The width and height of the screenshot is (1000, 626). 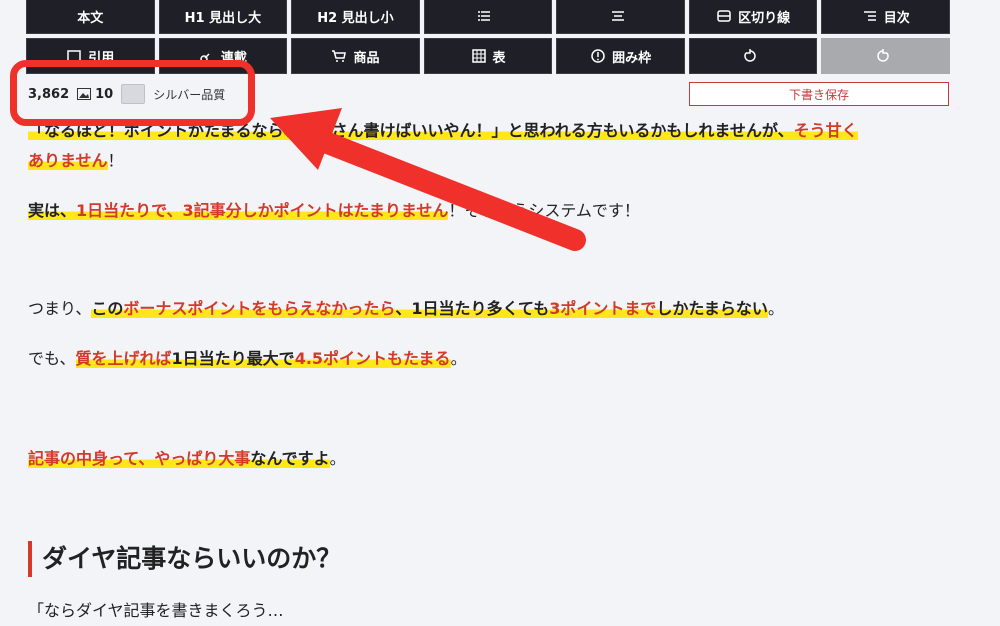 I want to click on annotation-arrow, so click(x=428, y=179).